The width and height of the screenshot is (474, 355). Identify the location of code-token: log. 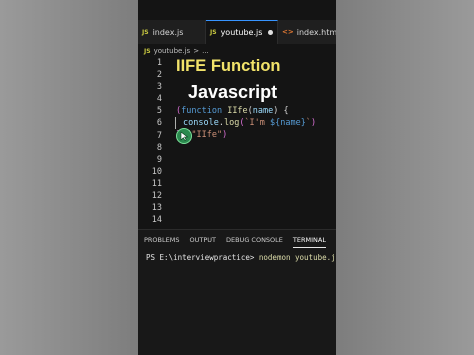
(231, 123).